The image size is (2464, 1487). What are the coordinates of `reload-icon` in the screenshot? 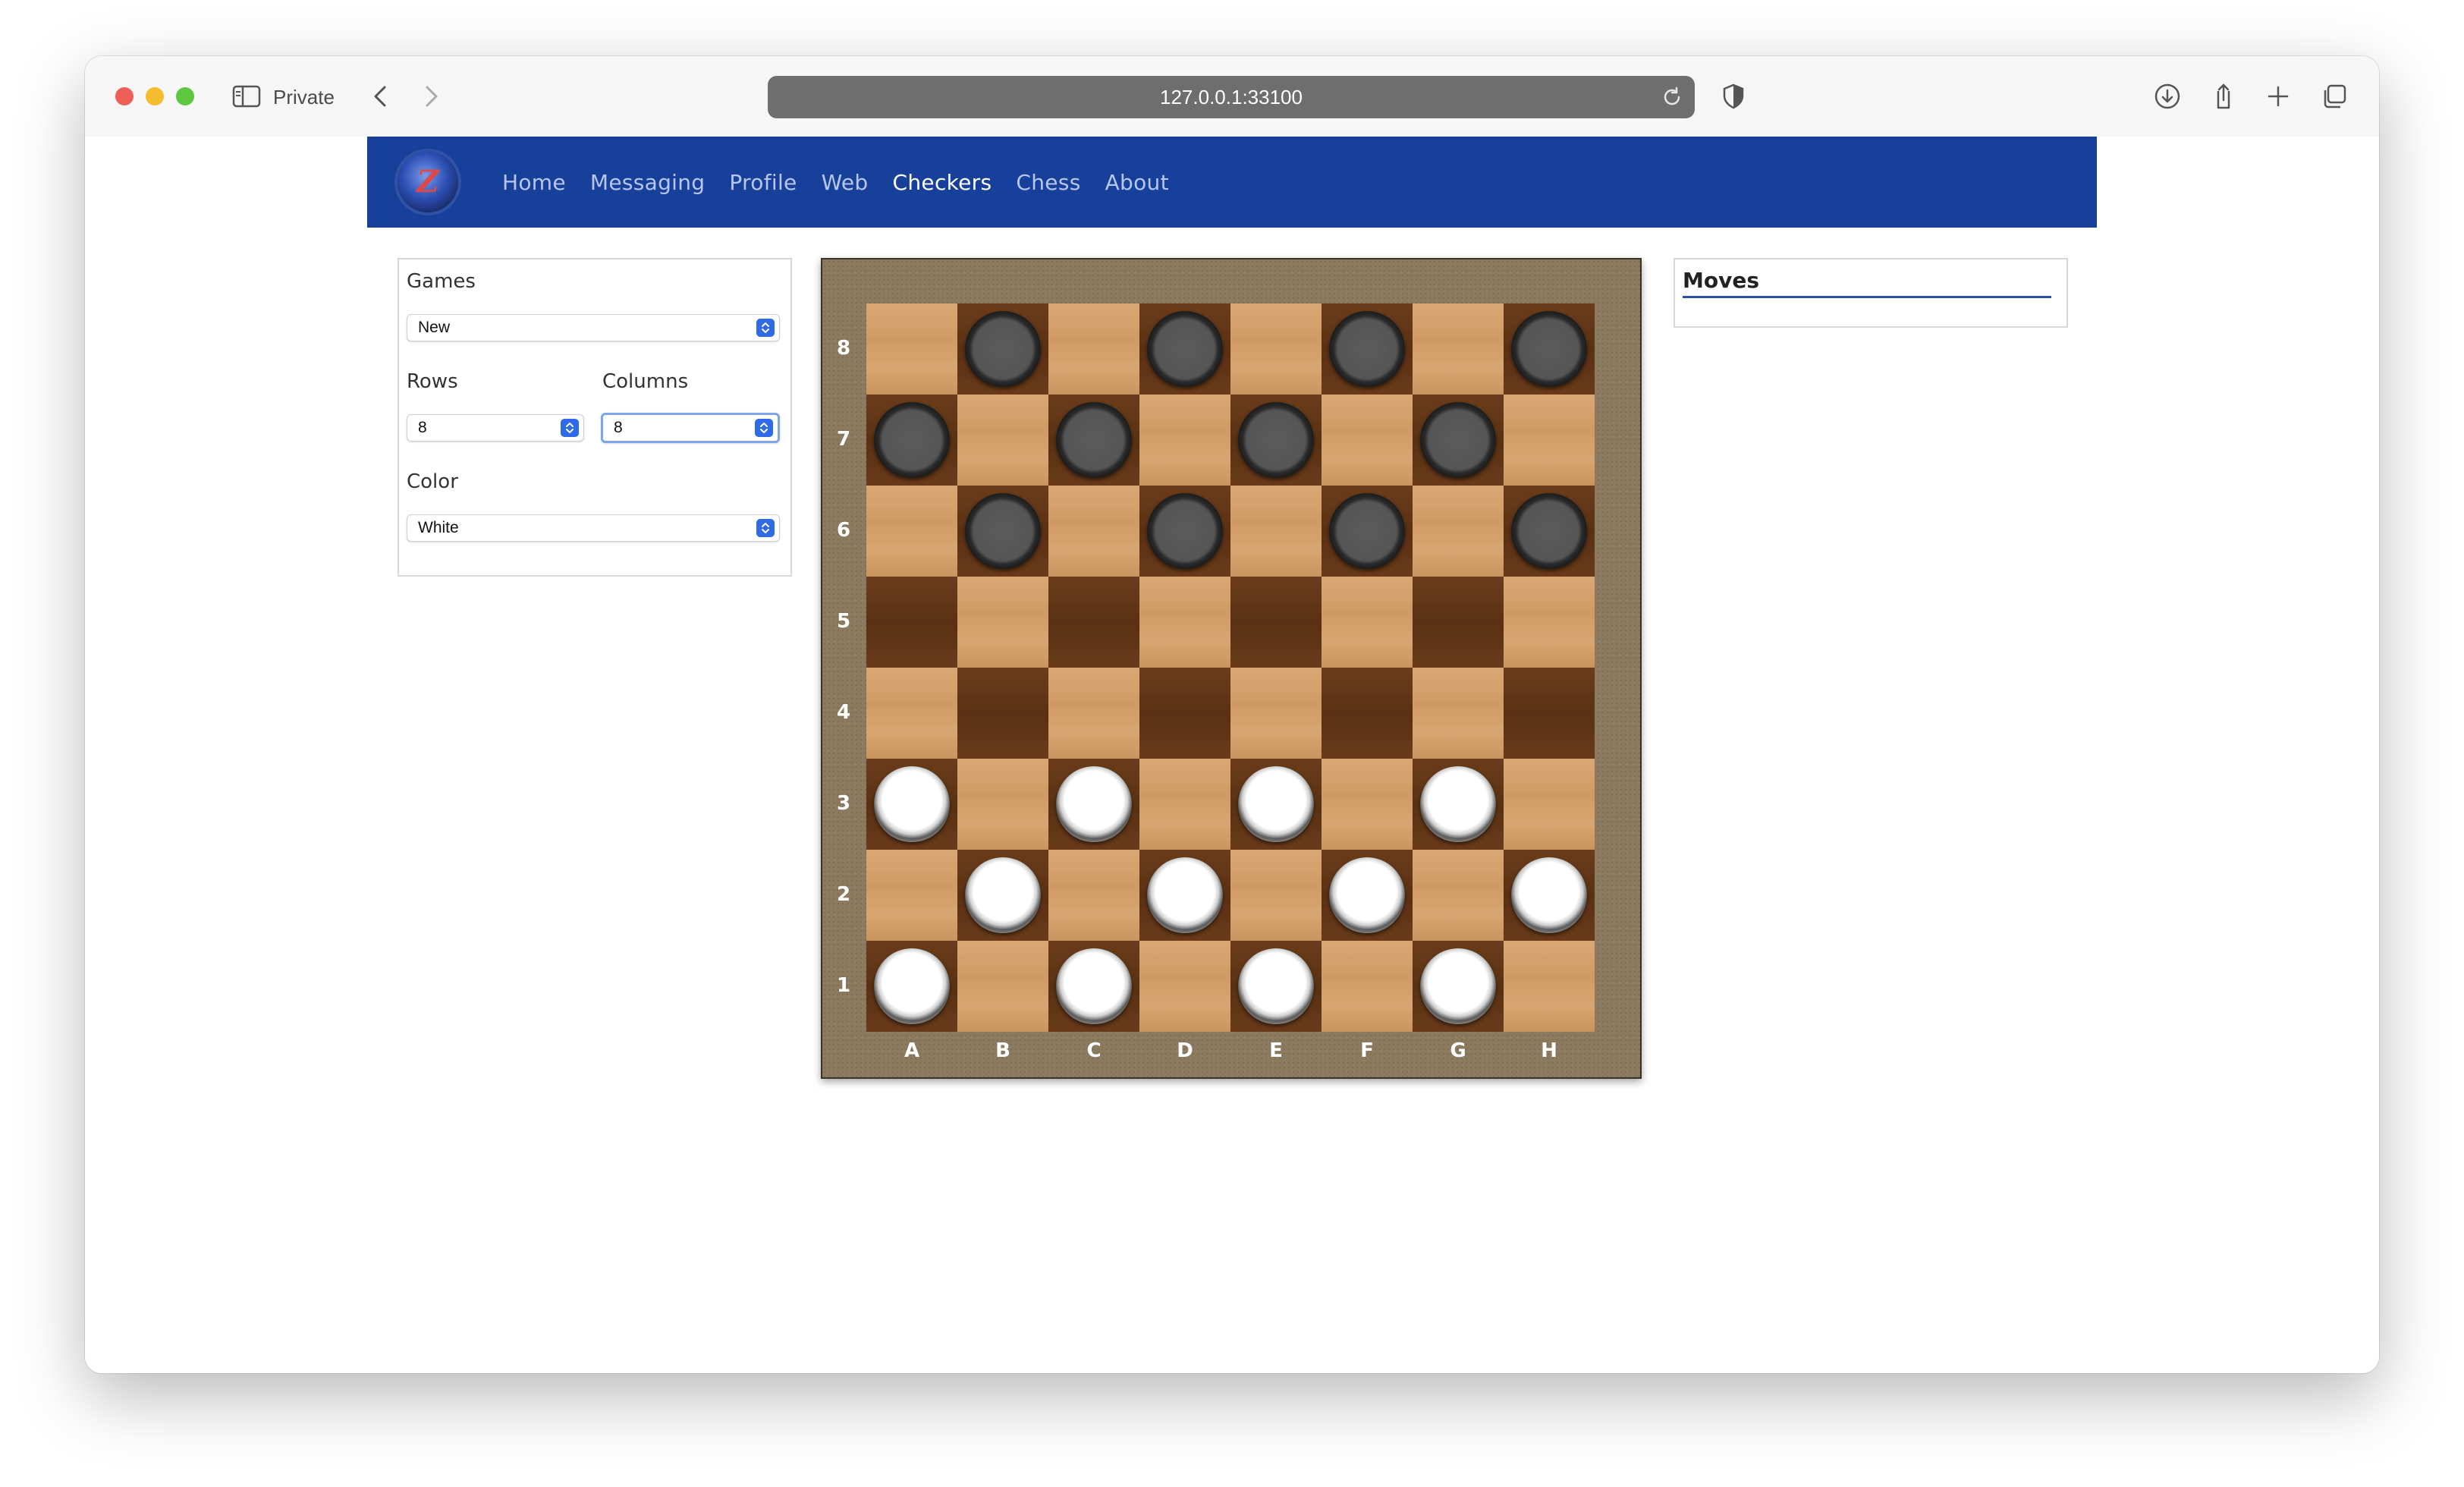 It's located at (1672, 97).